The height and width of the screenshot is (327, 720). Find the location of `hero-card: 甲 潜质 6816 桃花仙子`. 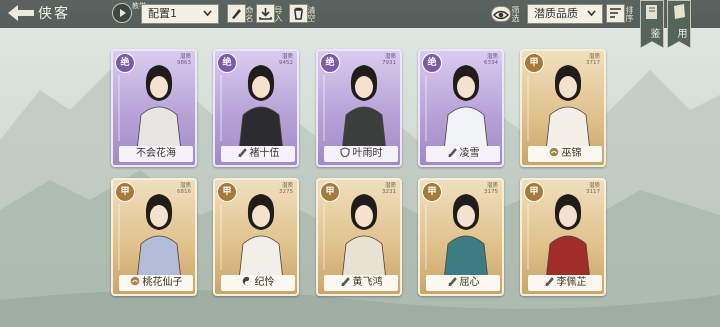

hero-card: 甲 潜质 6816 桃花仙子 is located at coordinates (154, 237).